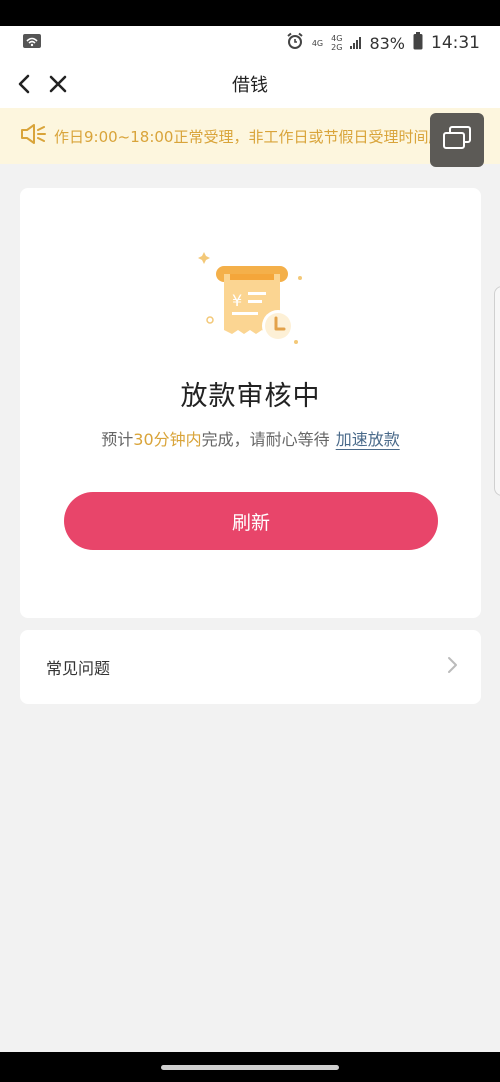 The image size is (500, 1082). What do you see at coordinates (167, 439) in the screenshot?
I see `eta-highlight: 30分钟内` at bounding box center [167, 439].